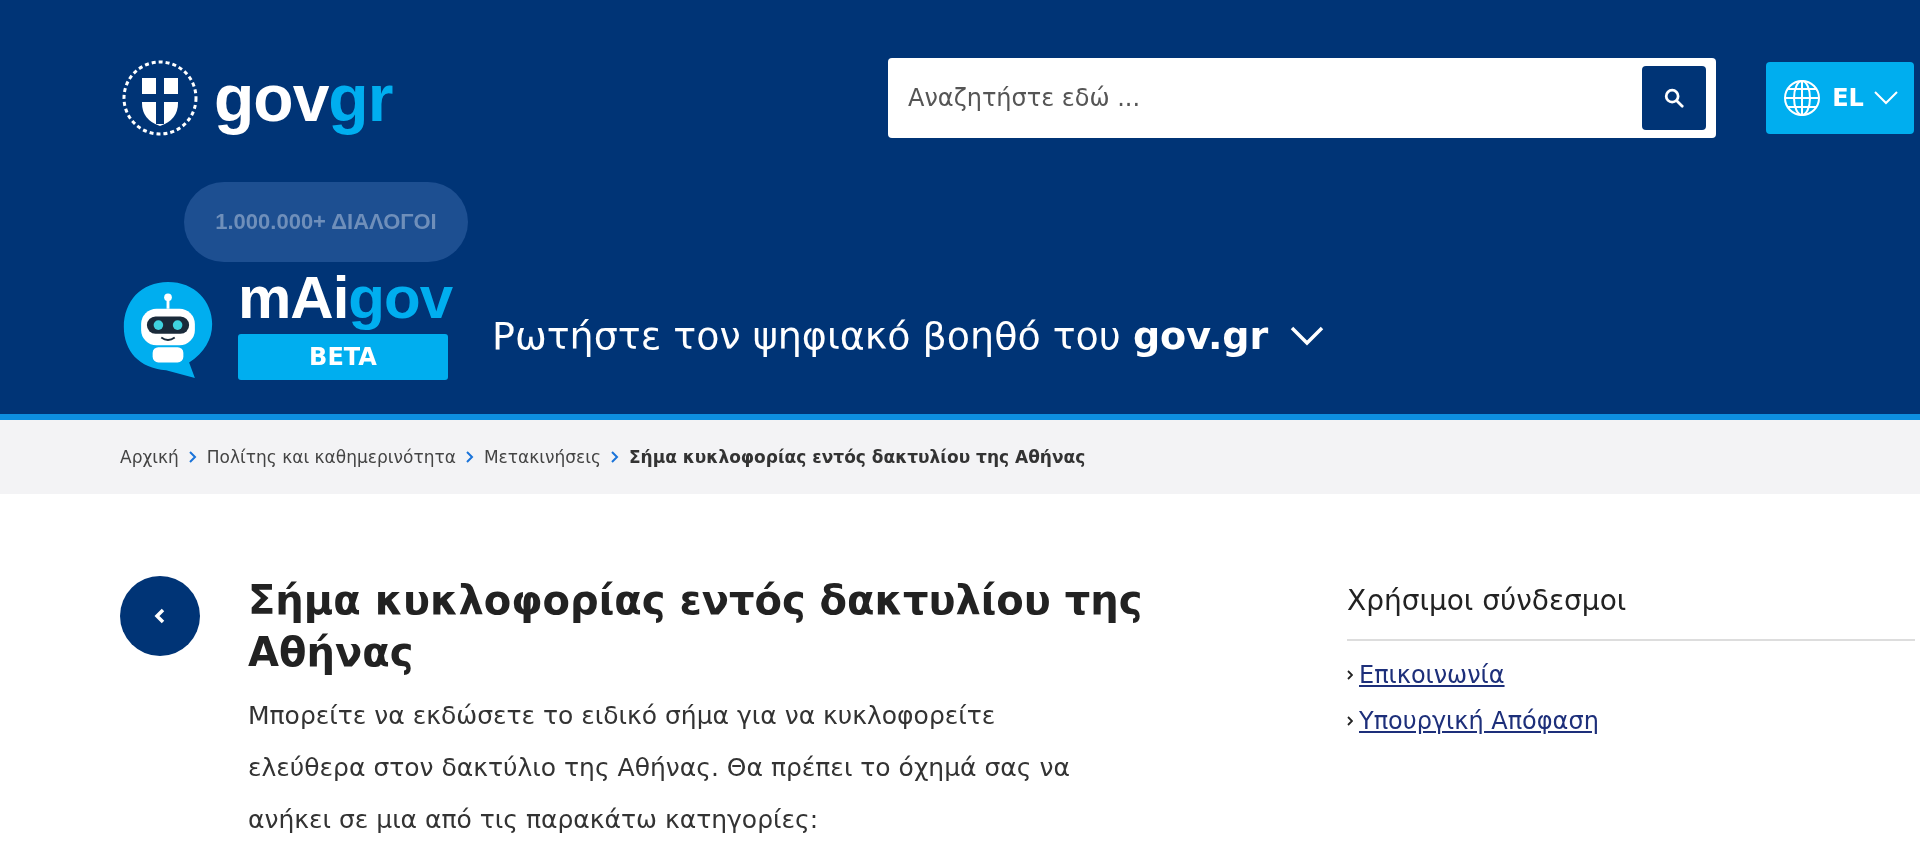 This screenshot has height=863, width=1920. I want to click on chevron-down-icon, so click(1885, 98).